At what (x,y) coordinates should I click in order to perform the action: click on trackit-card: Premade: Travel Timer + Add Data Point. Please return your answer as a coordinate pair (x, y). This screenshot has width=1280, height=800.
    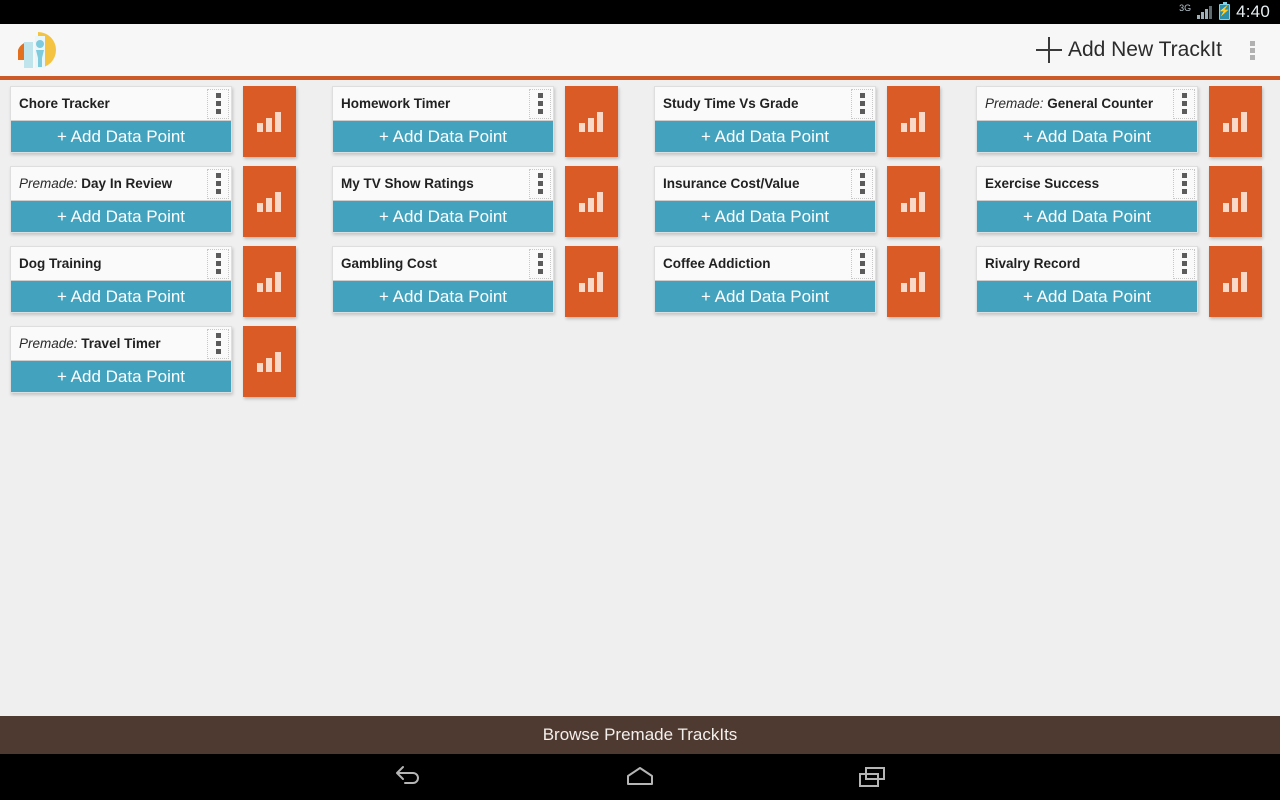
    Looking at the image, I should click on (121, 359).